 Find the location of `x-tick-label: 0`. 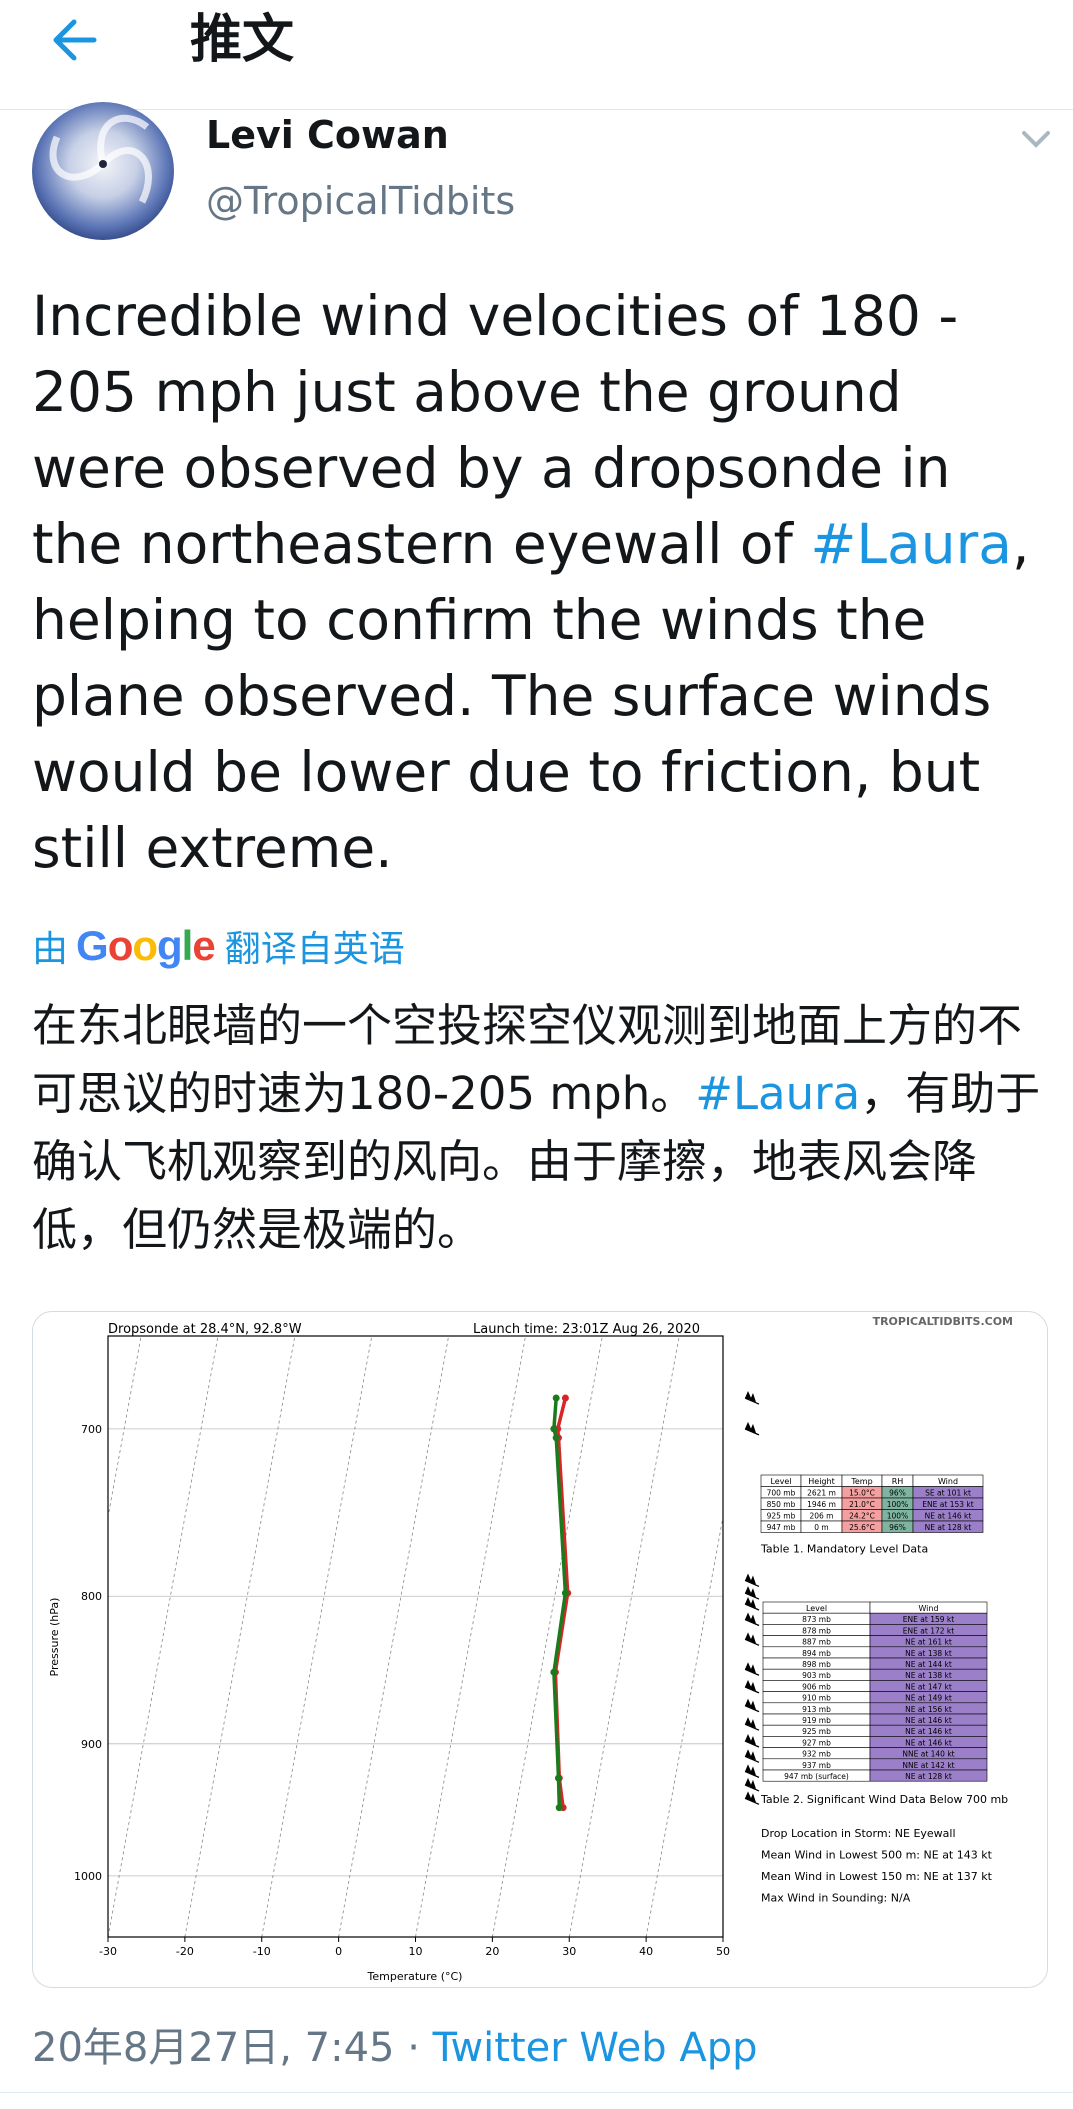

x-tick-label: 0 is located at coordinates (338, 1951).